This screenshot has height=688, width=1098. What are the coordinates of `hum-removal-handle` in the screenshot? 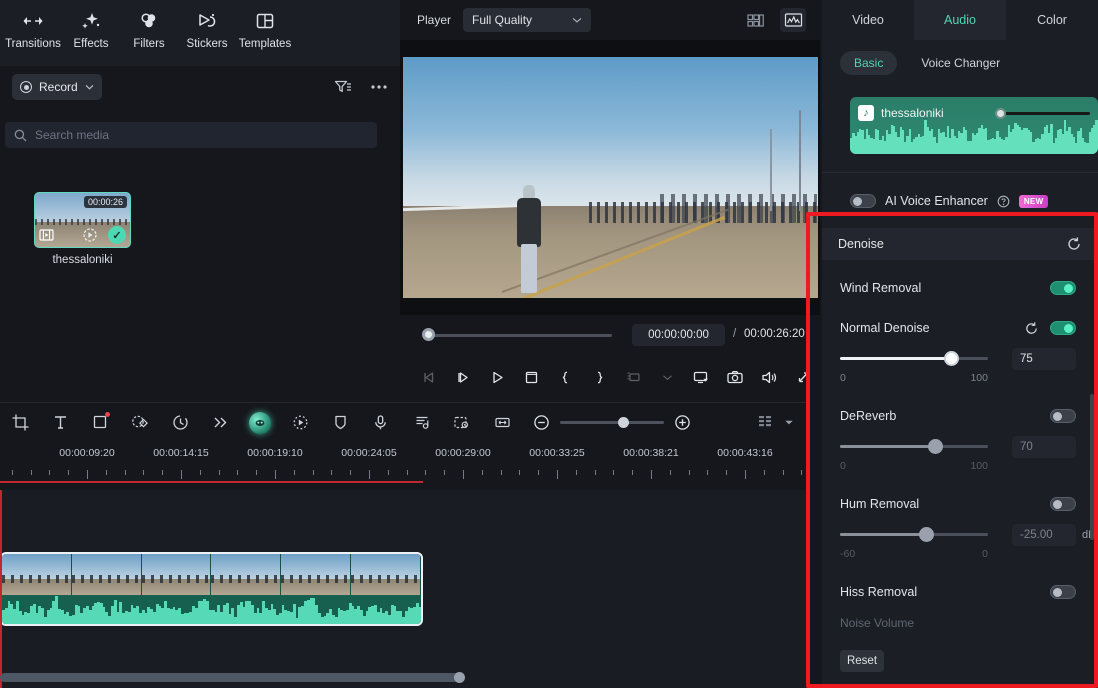 It's located at (926, 534).